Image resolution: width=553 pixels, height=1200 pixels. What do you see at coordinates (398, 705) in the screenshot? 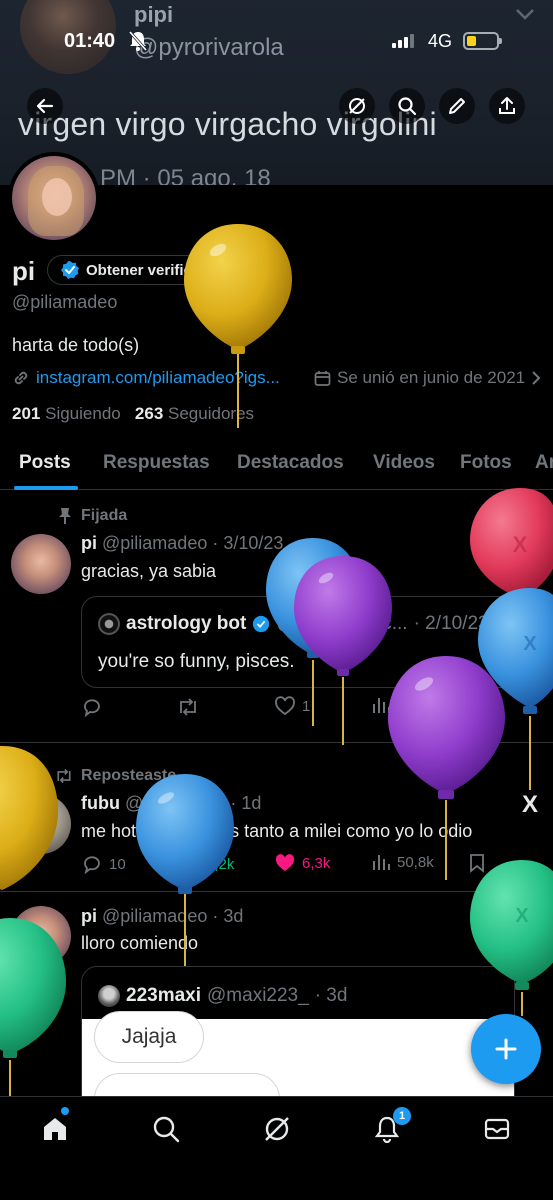
I see `views-button: 4,6k` at bounding box center [398, 705].